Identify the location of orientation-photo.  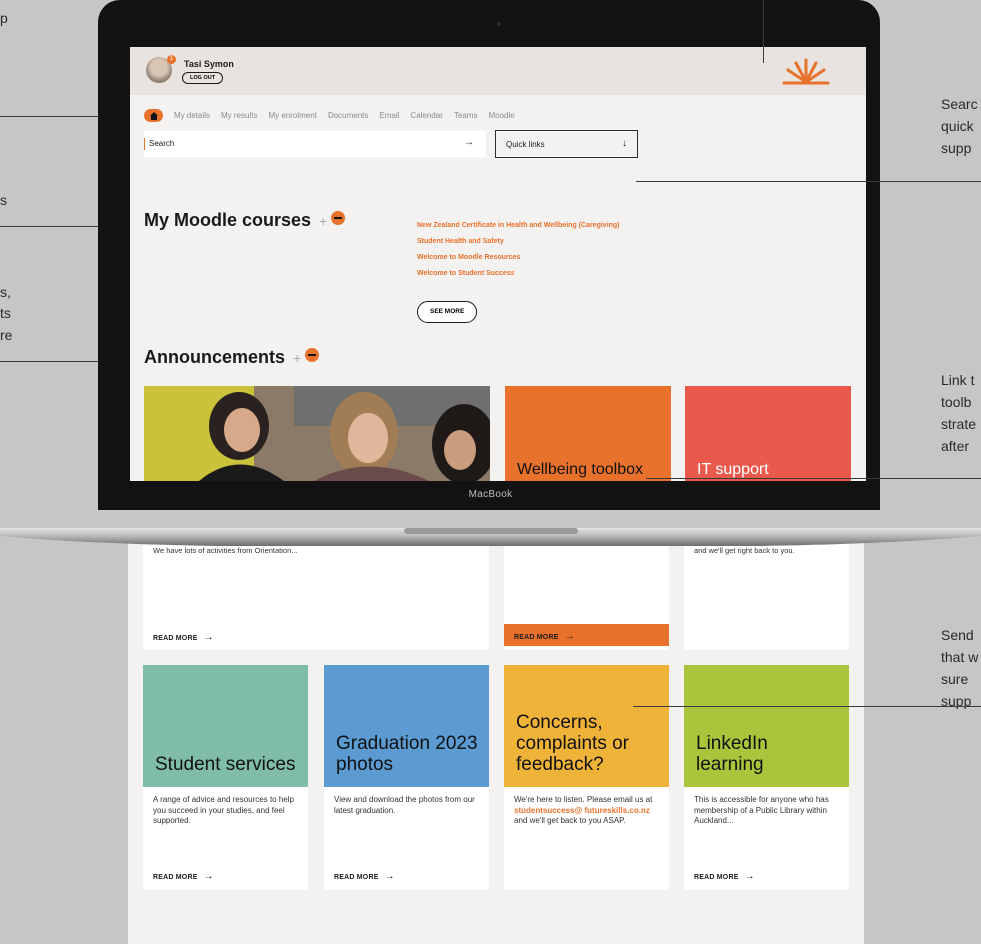
(317, 433).